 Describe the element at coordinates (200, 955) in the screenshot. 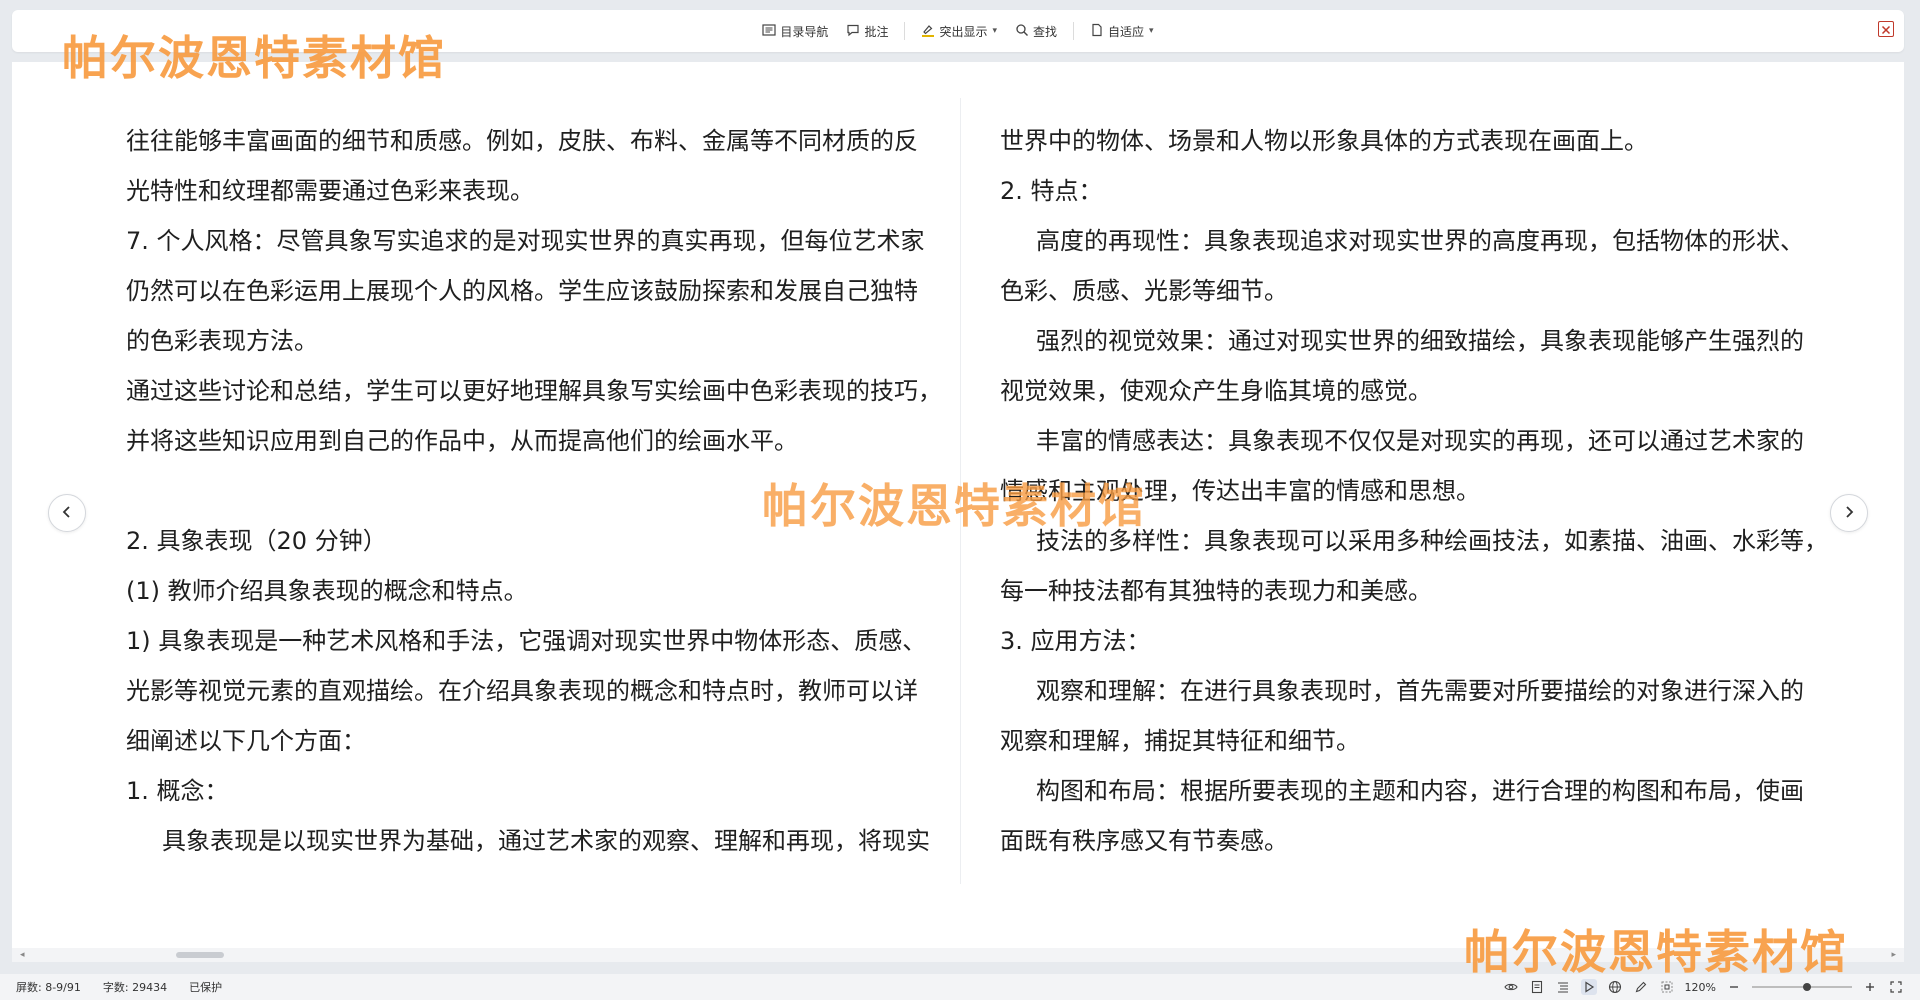

I see `scrollbar-thumb` at that location.